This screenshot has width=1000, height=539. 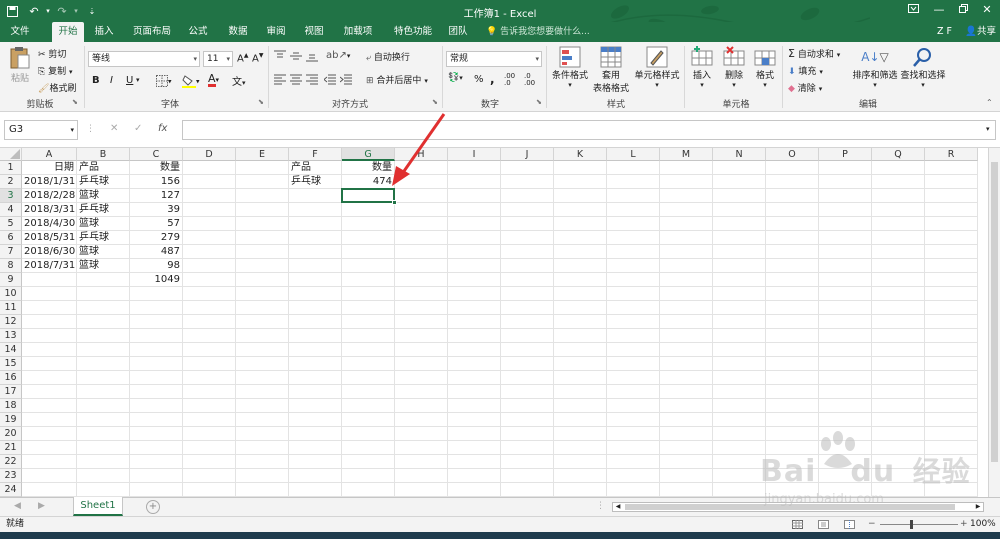 I want to click on cell-N15, so click(x=739, y=364).